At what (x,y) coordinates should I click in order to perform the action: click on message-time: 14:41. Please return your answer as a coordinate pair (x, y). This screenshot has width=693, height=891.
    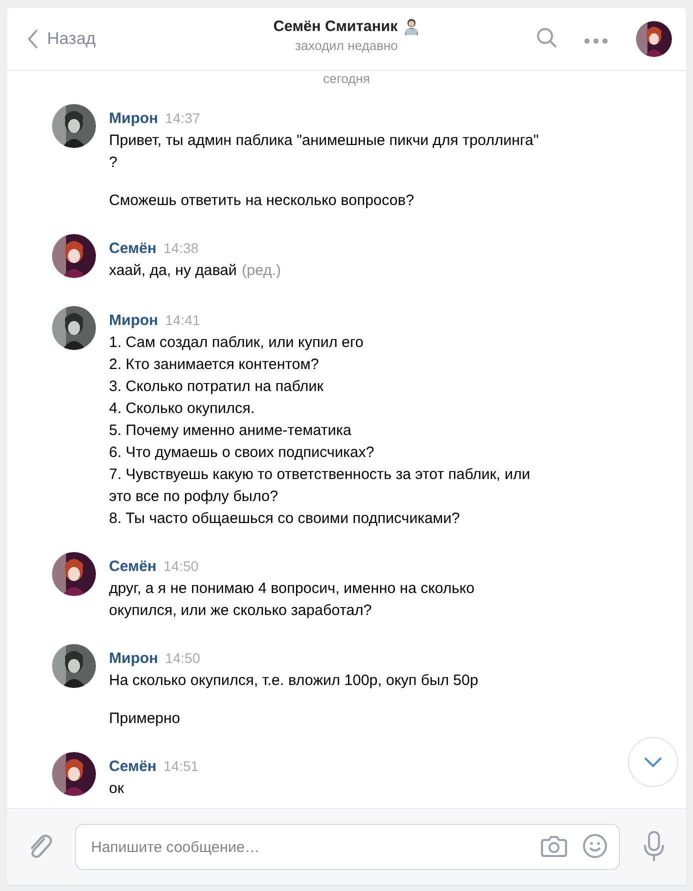
    Looking at the image, I should click on (182, 320).